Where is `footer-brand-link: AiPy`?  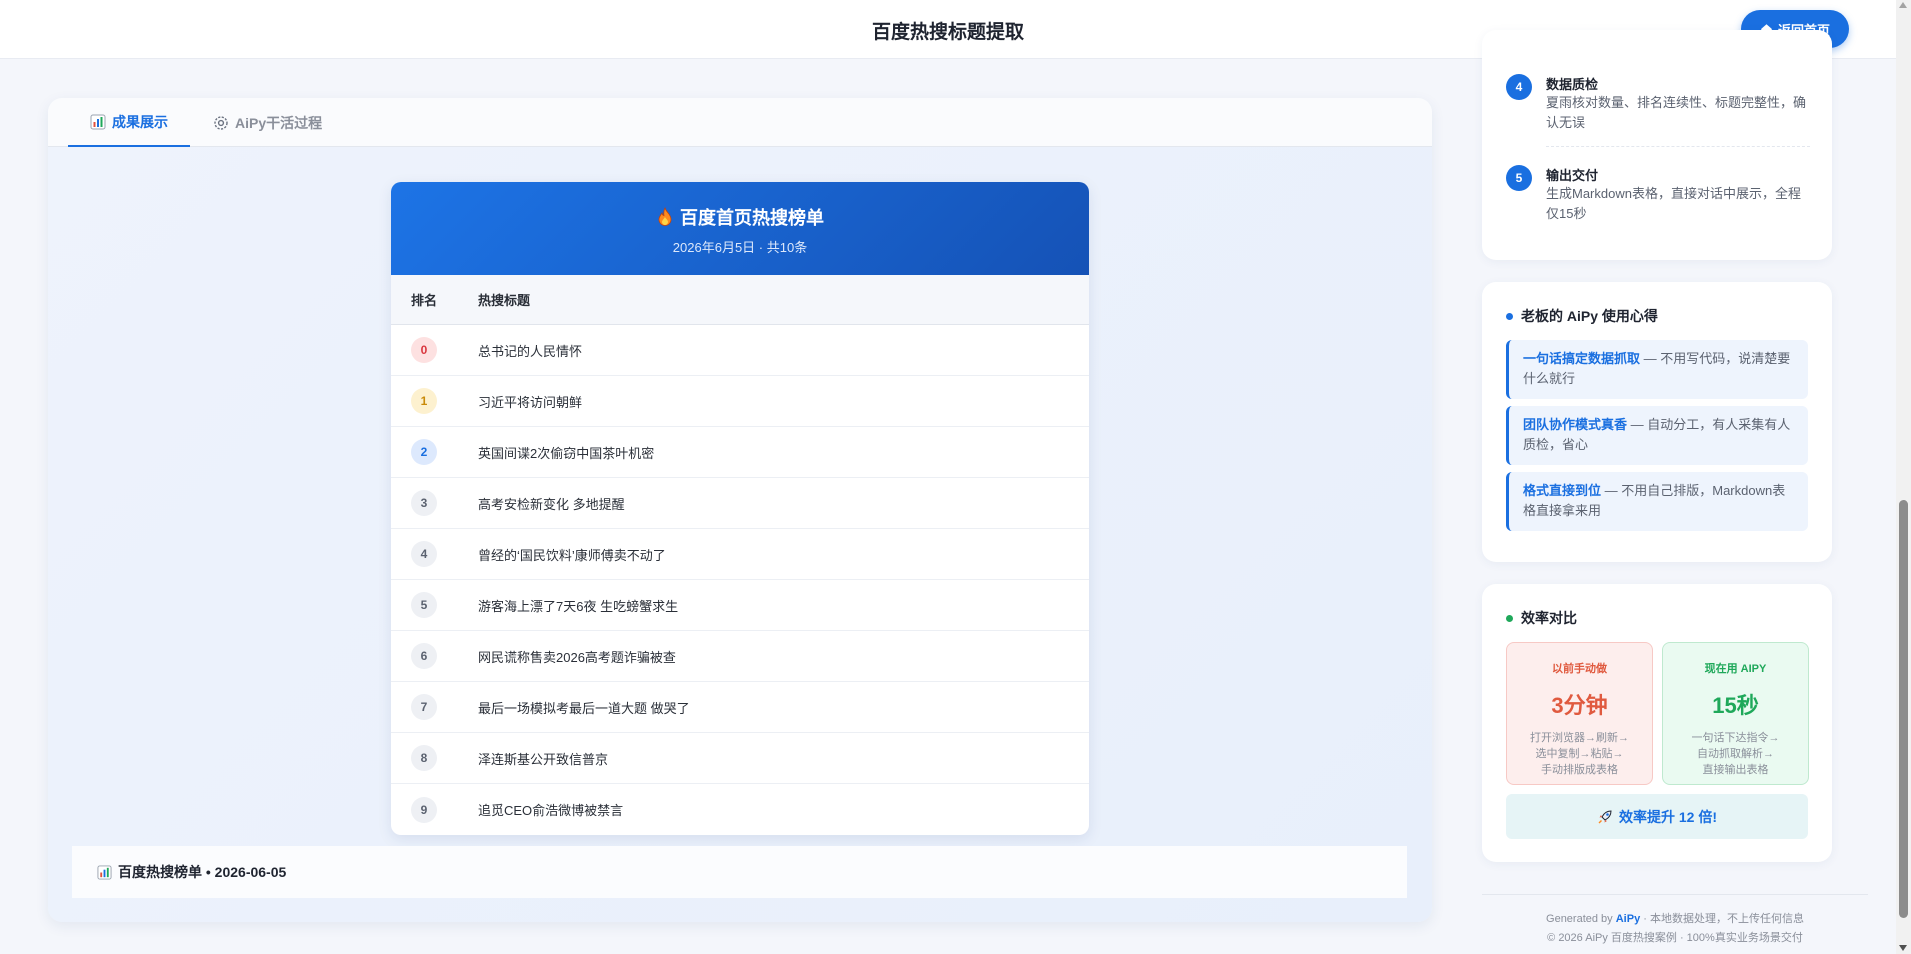 footer-brand-link: AiPy is located at coordinates (1628, 919).